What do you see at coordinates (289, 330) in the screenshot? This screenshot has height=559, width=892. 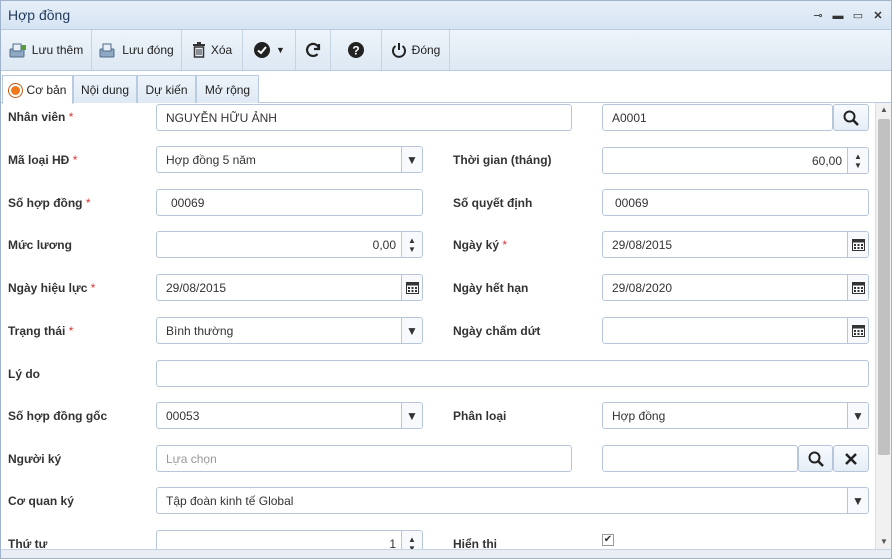 I see `status-select: Bình thường ▼` at bounding box center [289, 330].